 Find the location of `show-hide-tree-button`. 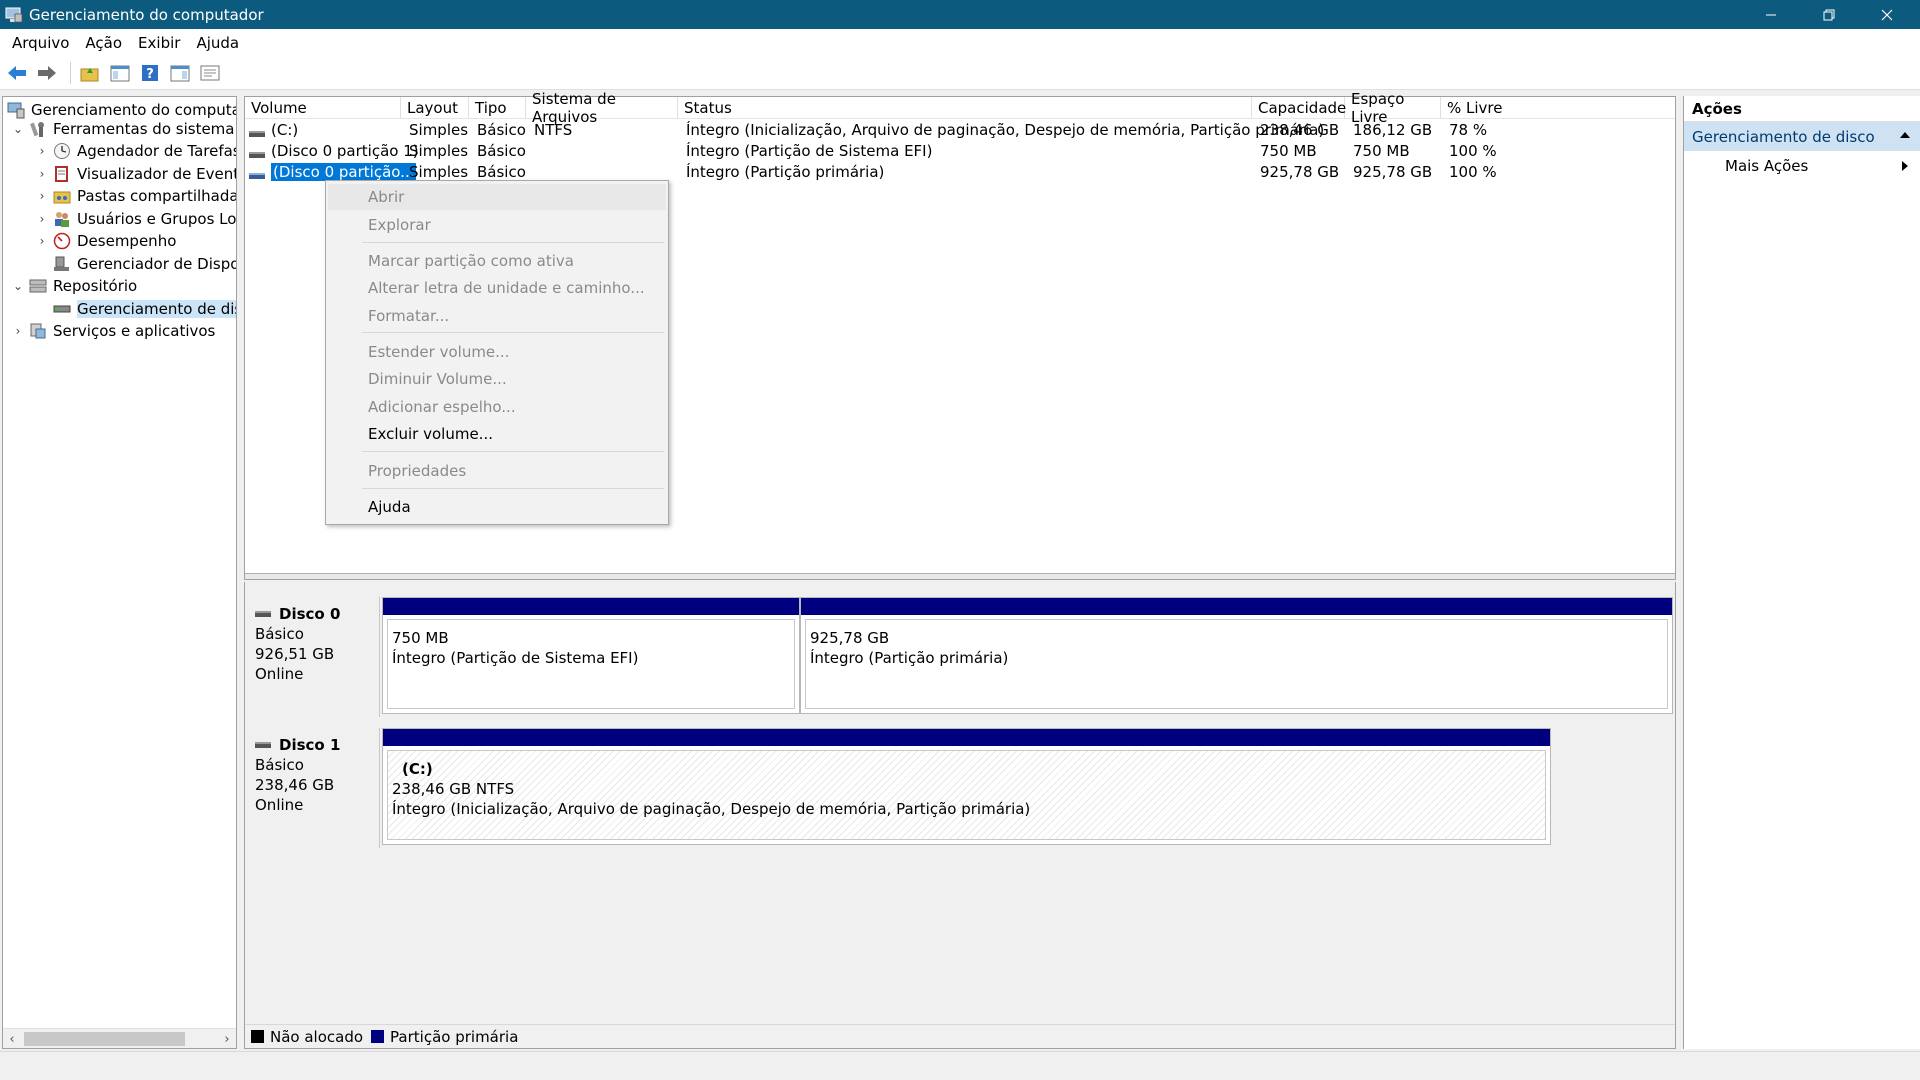

show-hide-tree-button is located at coordinates (120, 73).